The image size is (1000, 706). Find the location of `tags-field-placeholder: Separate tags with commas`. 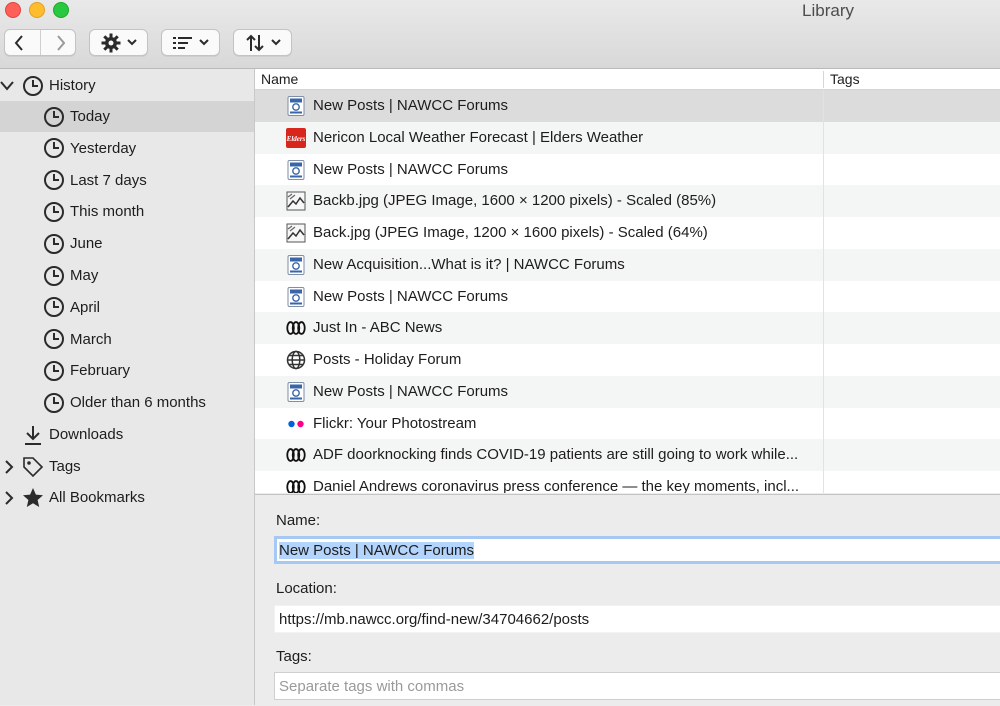

tags-field-placeholder: Separate tags with commas is located at coordinates (372, 686).